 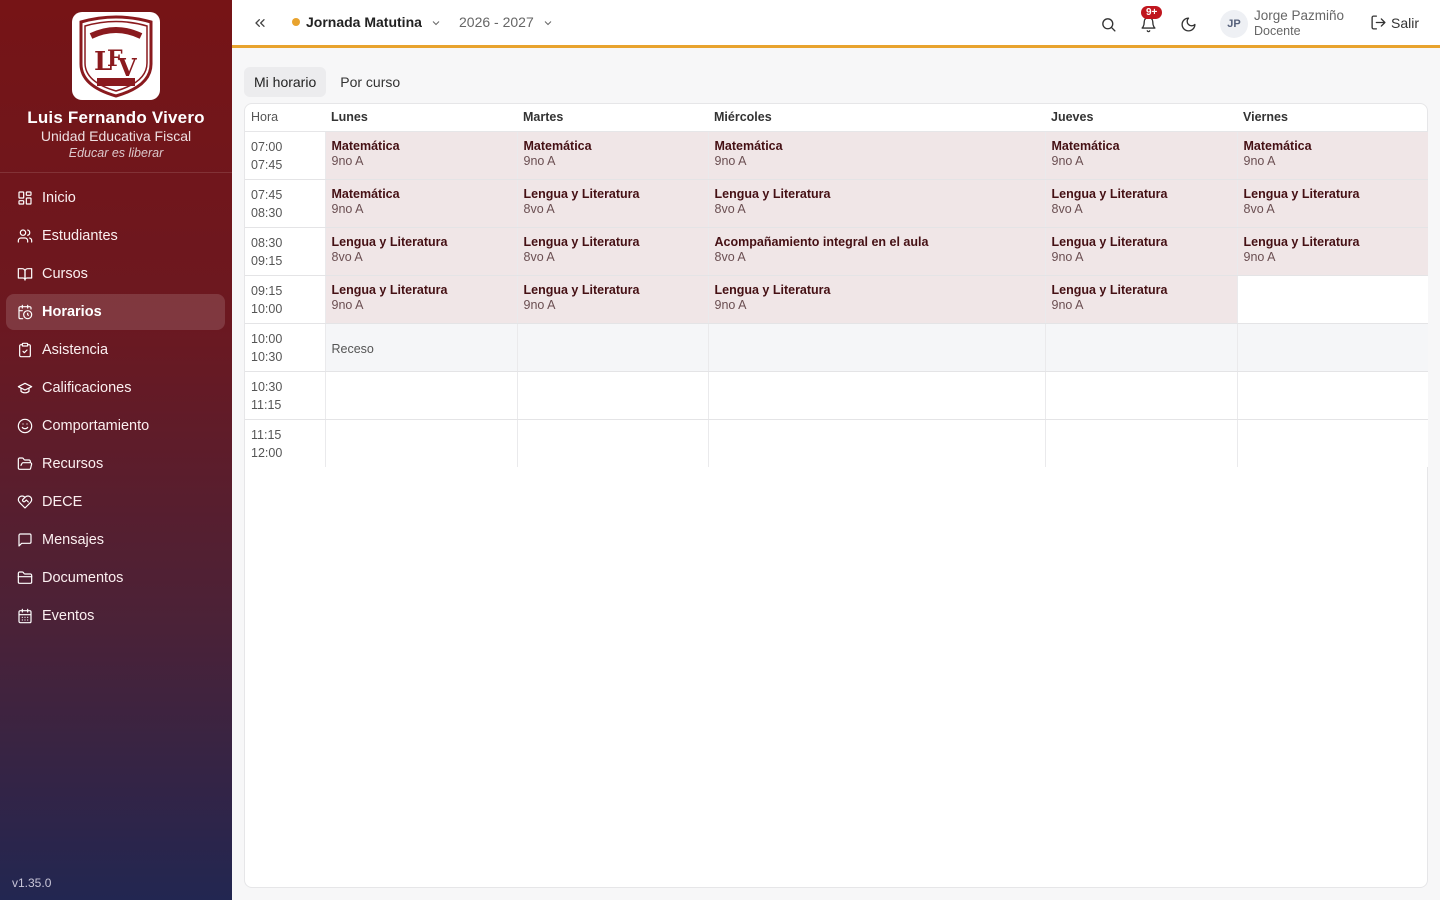 What do you see at coordinates (127, 67) in the screenshot?
I see `svg-text: V` at bounding box center [127, 67].